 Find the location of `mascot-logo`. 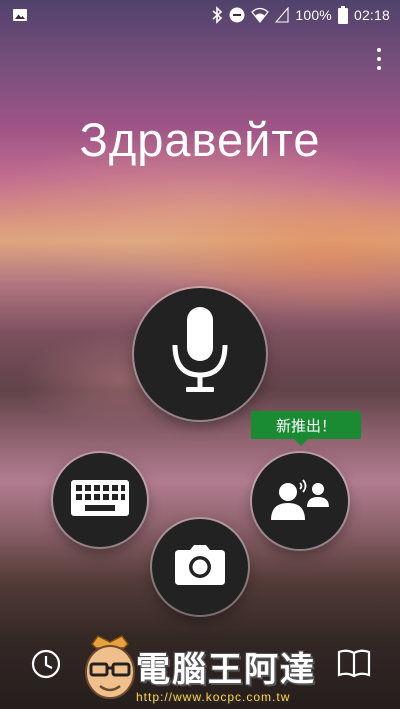

mascot-logo is located at coordinates (110, 667).